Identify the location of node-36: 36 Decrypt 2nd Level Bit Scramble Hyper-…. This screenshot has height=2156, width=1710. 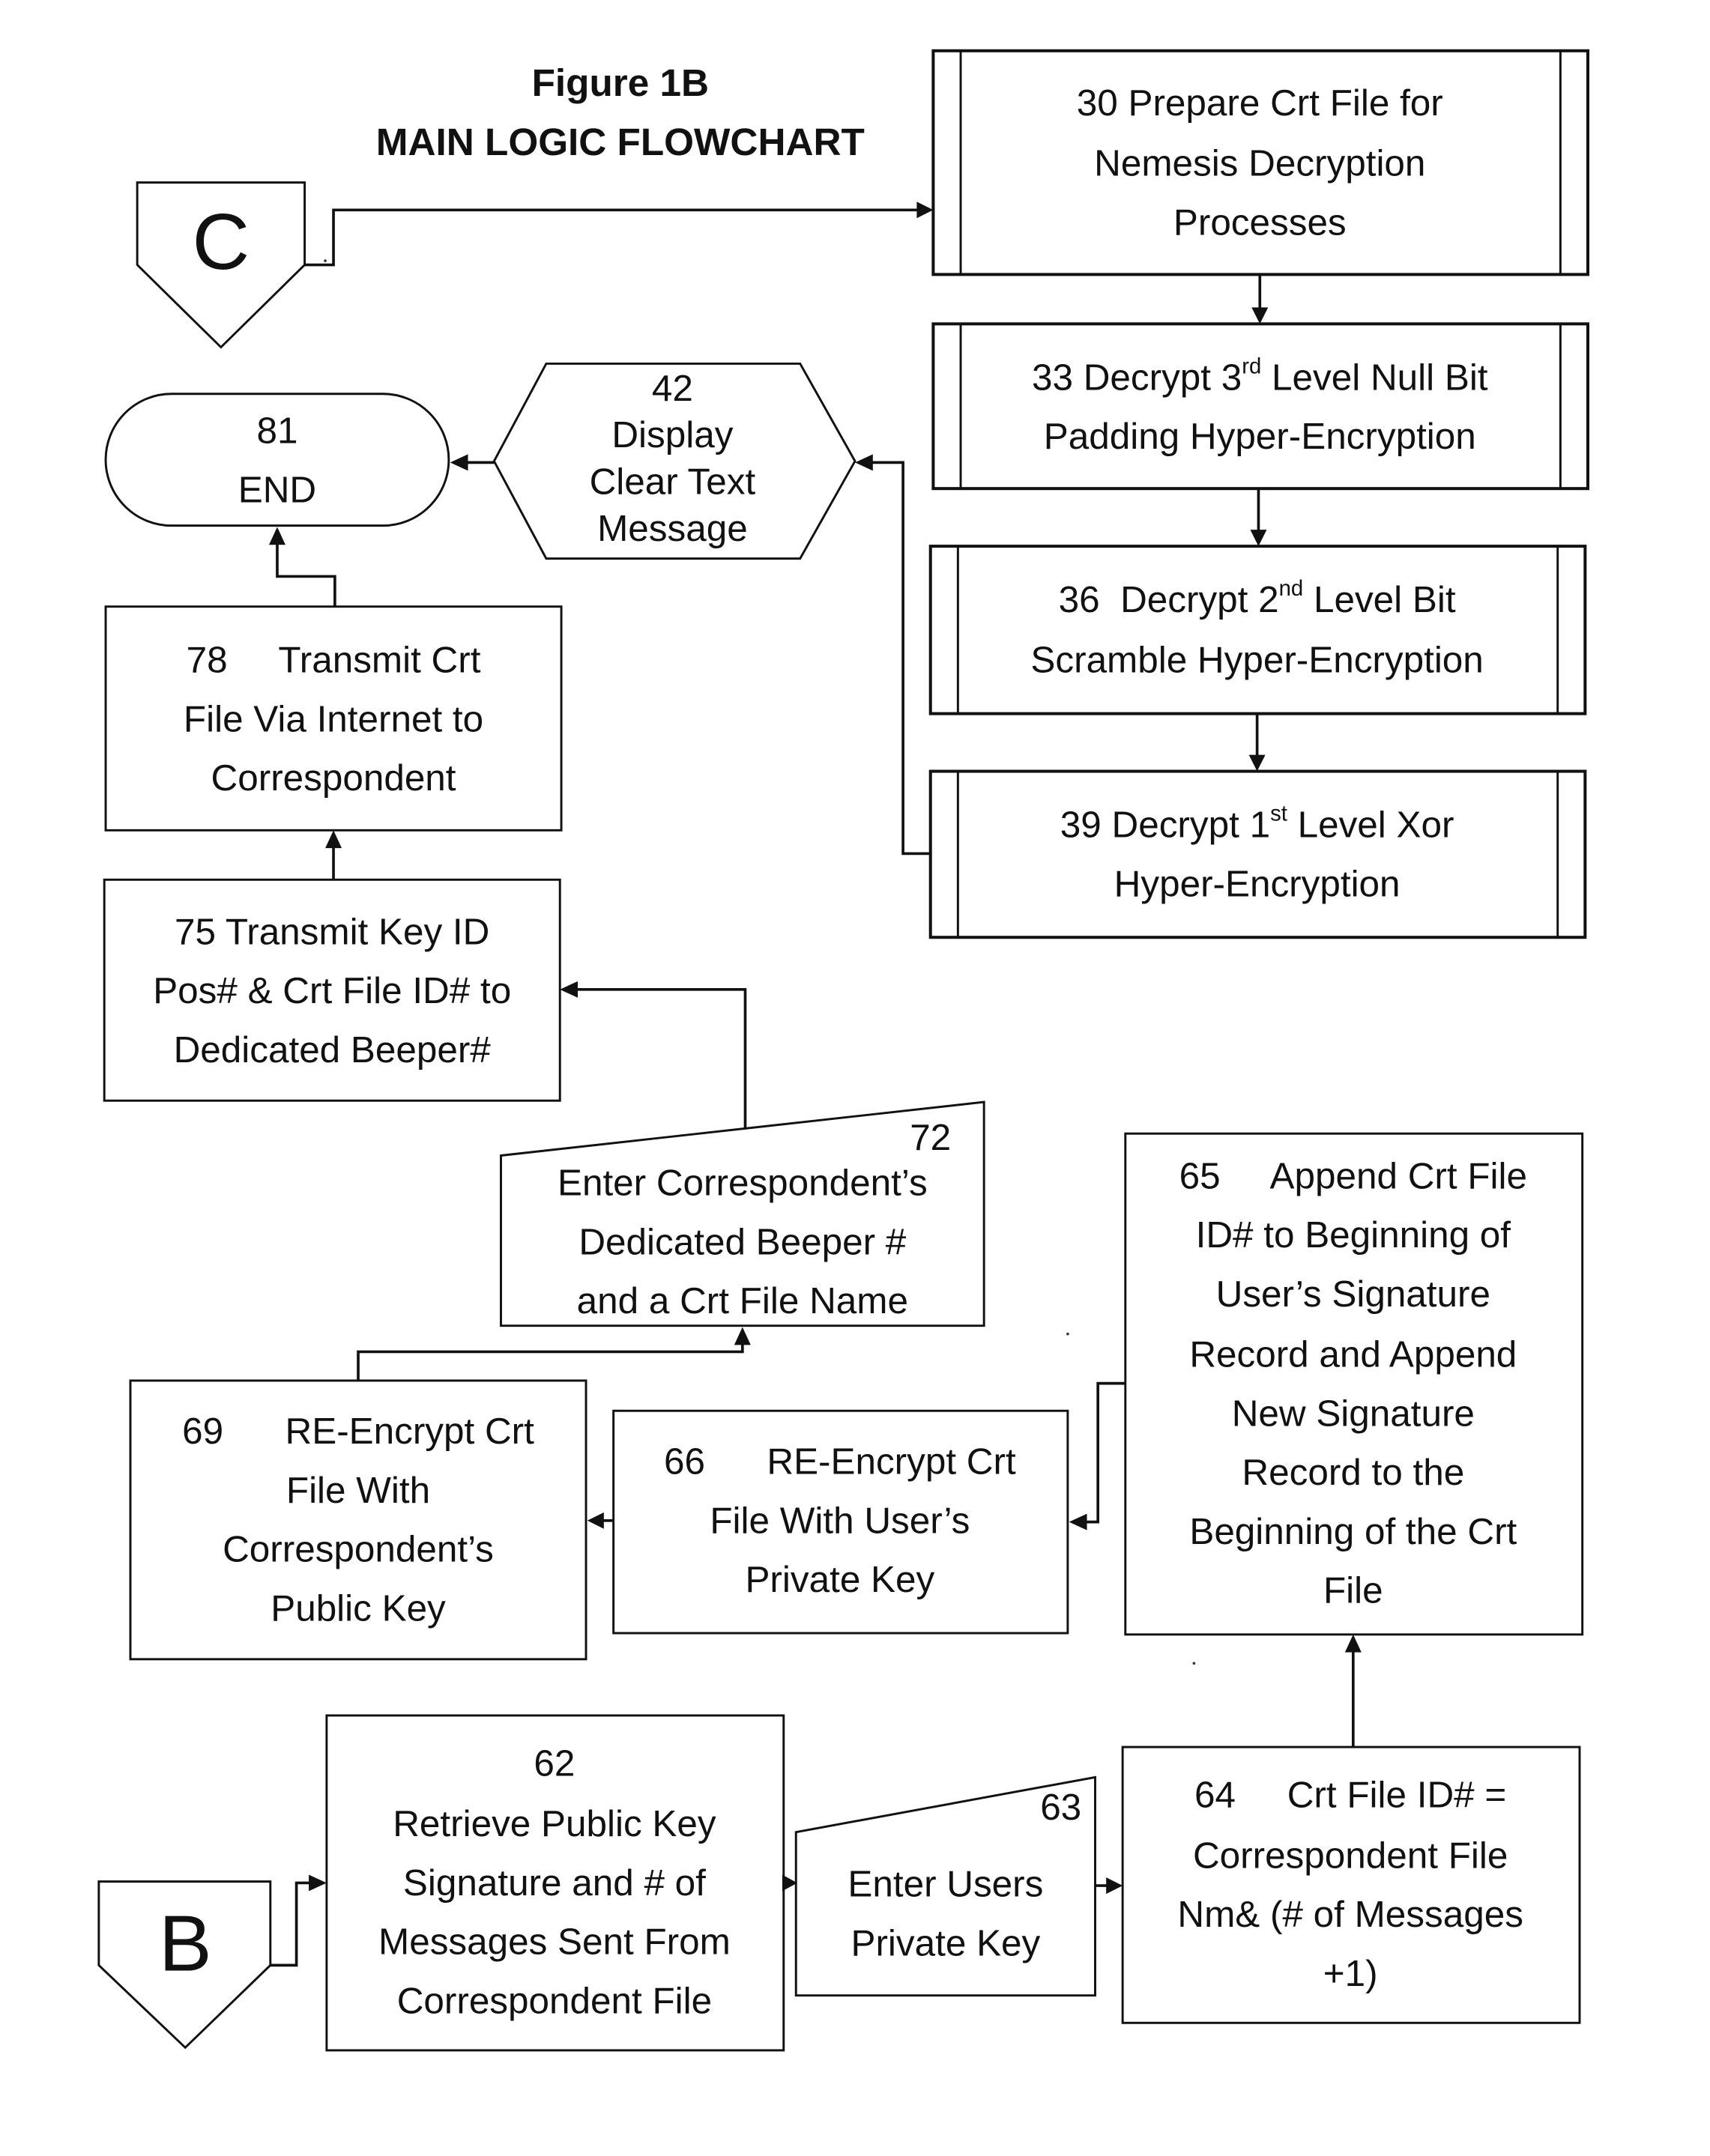
(1258, 630).